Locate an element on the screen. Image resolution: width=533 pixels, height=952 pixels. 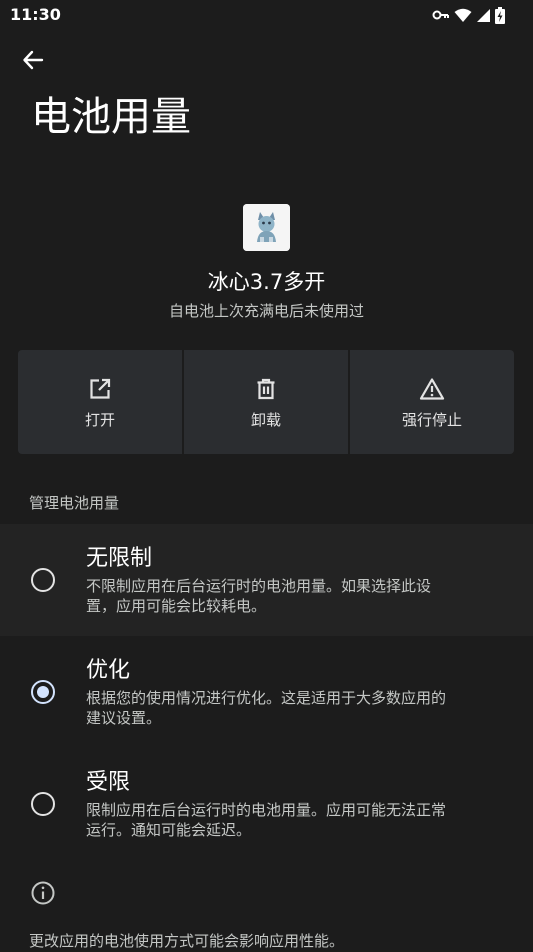
app-name: 冰心3.7多开 is located at coordinates (266, 282).